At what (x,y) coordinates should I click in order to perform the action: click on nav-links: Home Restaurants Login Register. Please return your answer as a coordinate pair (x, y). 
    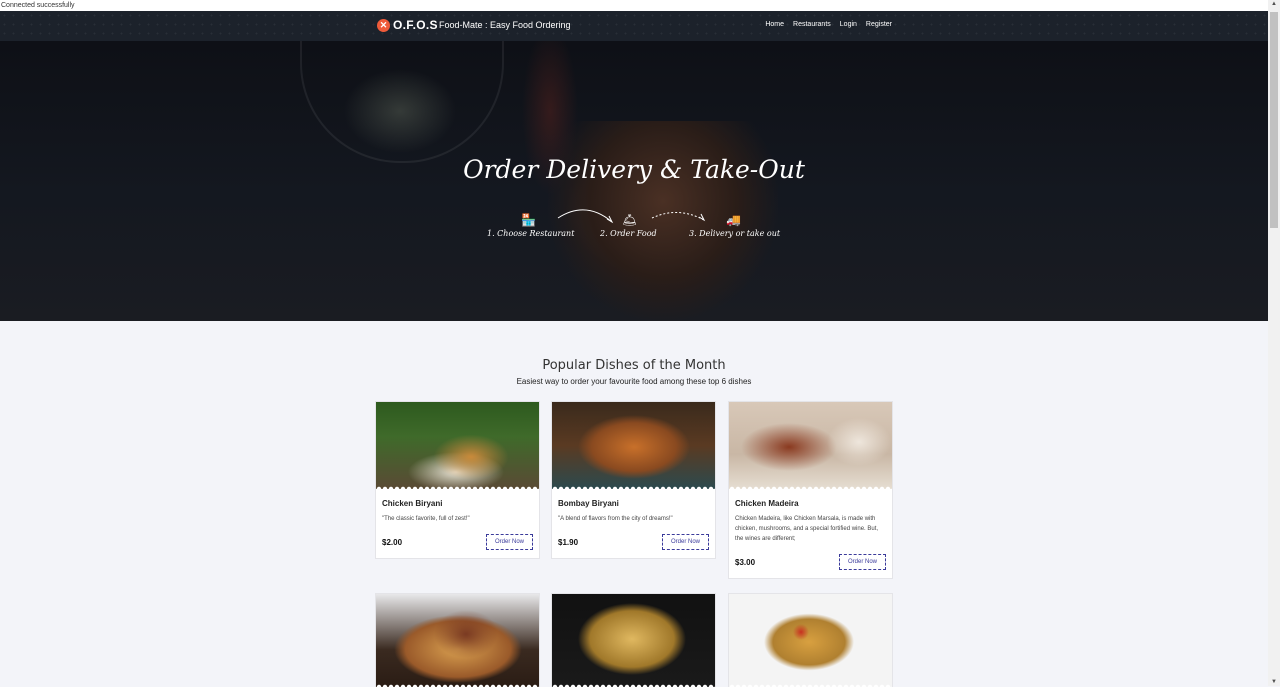
    Looking at the image, I should click on (828, 24).